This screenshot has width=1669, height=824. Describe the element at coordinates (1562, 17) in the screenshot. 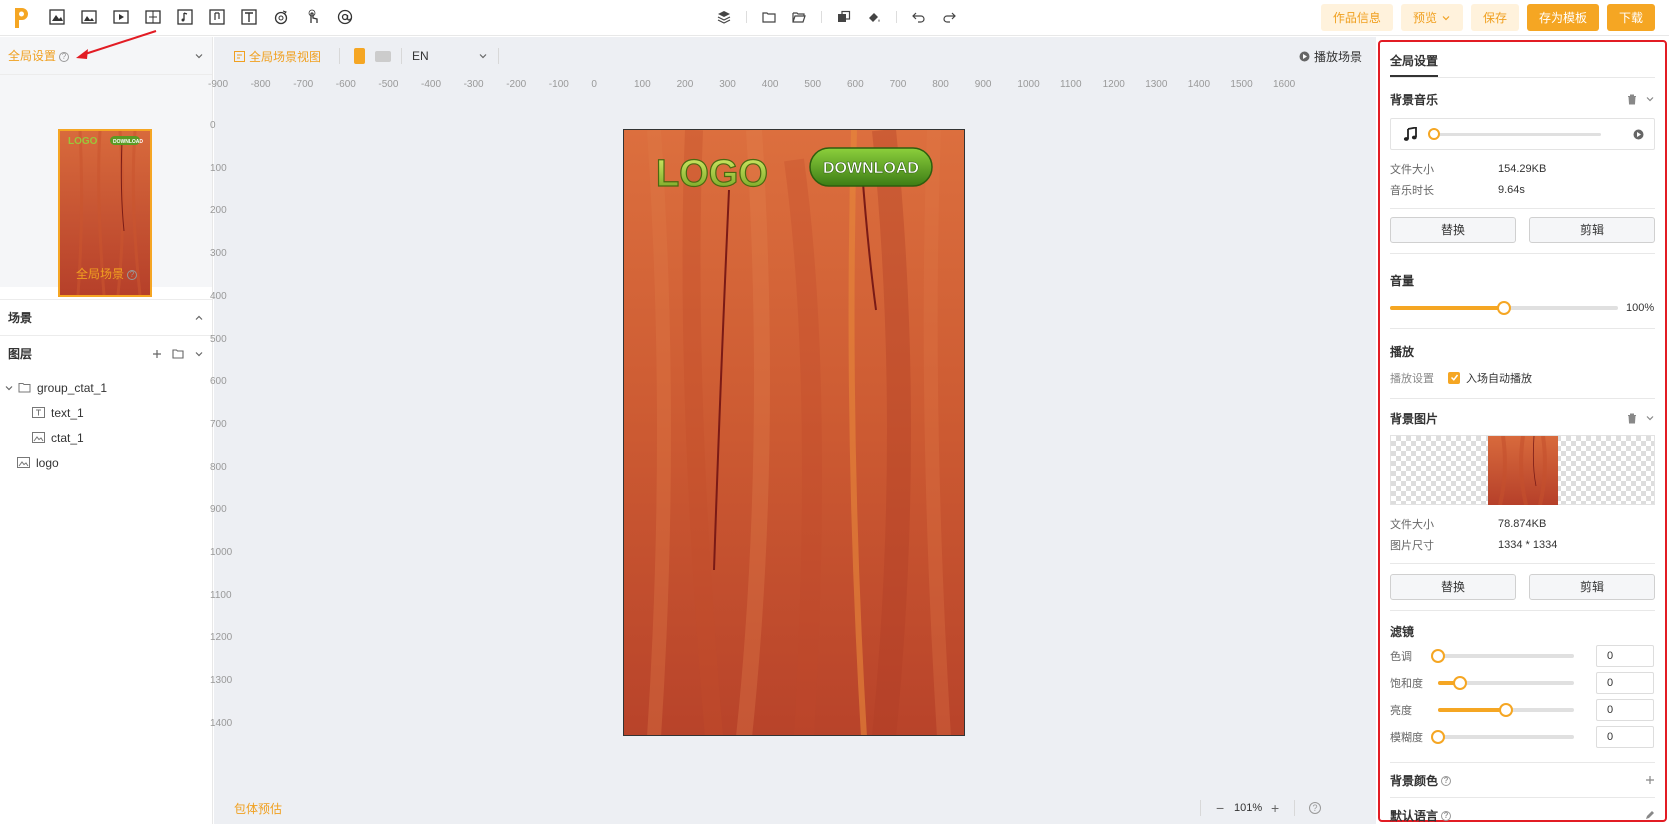

I see `save-template-button: 存为模板` at that location.